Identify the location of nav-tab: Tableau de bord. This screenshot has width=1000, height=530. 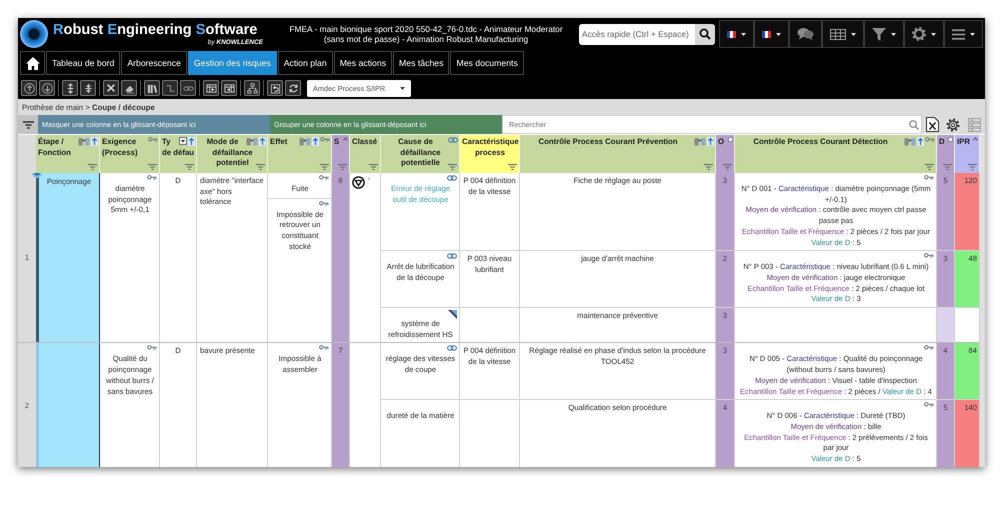
(83, 63).